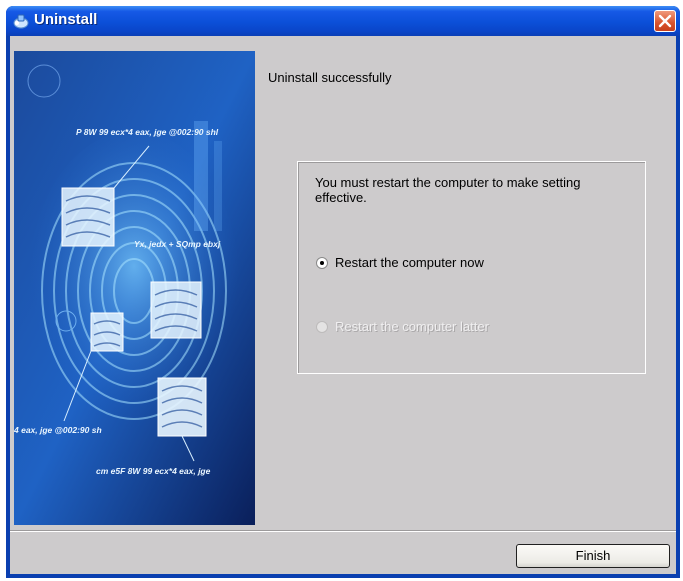 Image resolution: width=683 pixels, height=581 pixels. What do you see at coordinates (343, 21) in the screenshot?
I see `title-bar: Uninstall` at bounding box center [343, 21].